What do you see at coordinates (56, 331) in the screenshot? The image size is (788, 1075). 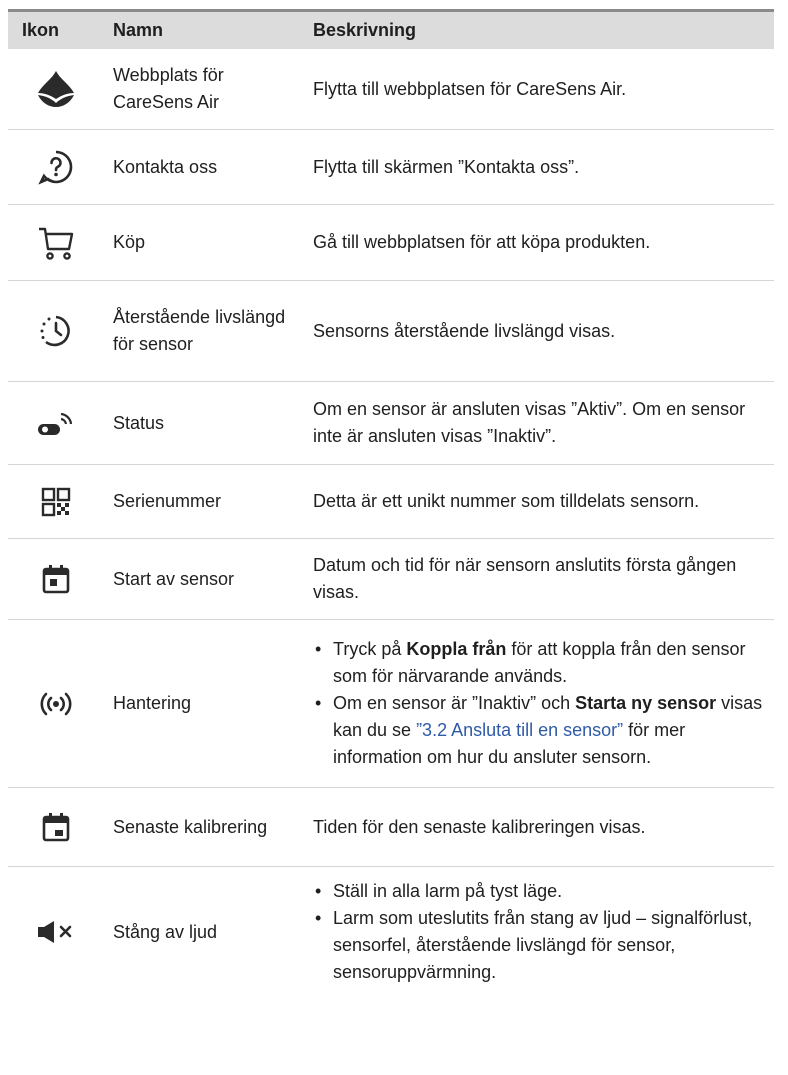 I see `timer-icon` at bounding box center [56, 331].